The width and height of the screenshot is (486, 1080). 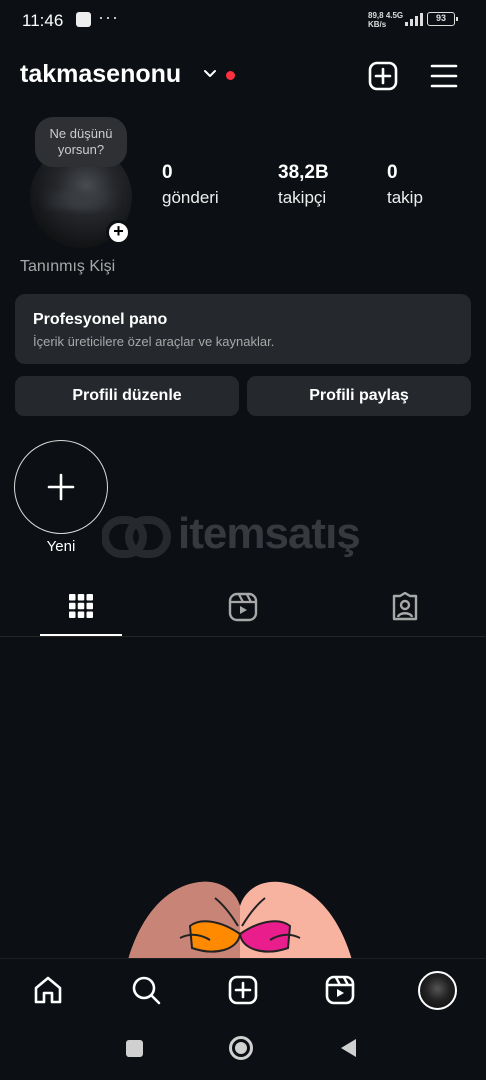 What do you see at coordinates (118, 232) in the screenshot?
I see `add-story-plus-icon: +` at bounding box center [118, 232].